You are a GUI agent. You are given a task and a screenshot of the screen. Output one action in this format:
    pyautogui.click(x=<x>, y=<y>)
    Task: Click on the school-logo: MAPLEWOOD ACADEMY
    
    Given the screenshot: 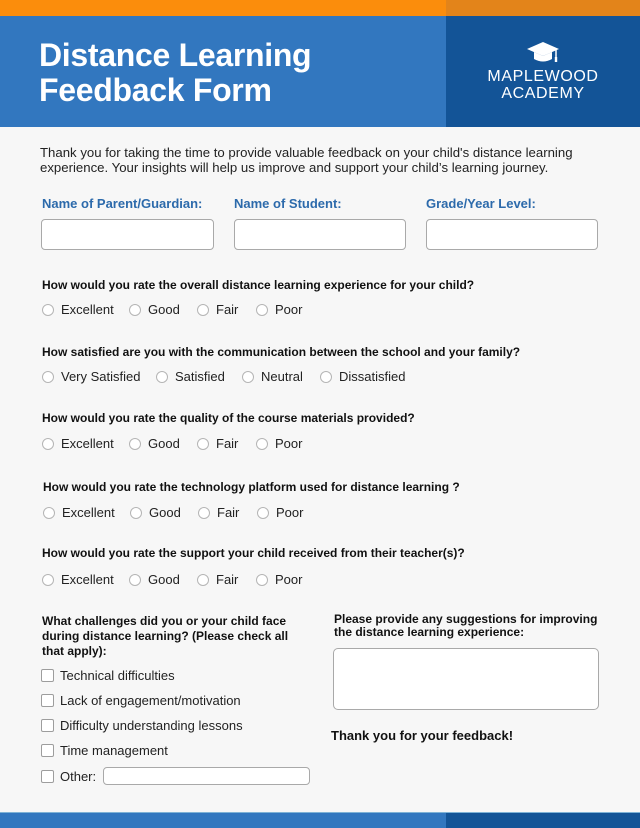 What is the action you would take?
    pyautogui.click(x=543, y=71)
    